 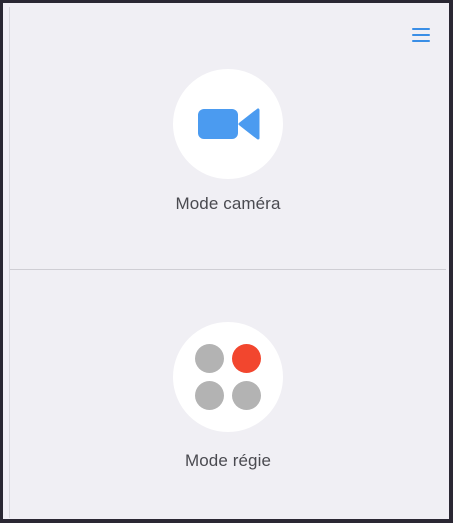 I want to click on grid-dot-bottom-right, so click(x=246, y=395).